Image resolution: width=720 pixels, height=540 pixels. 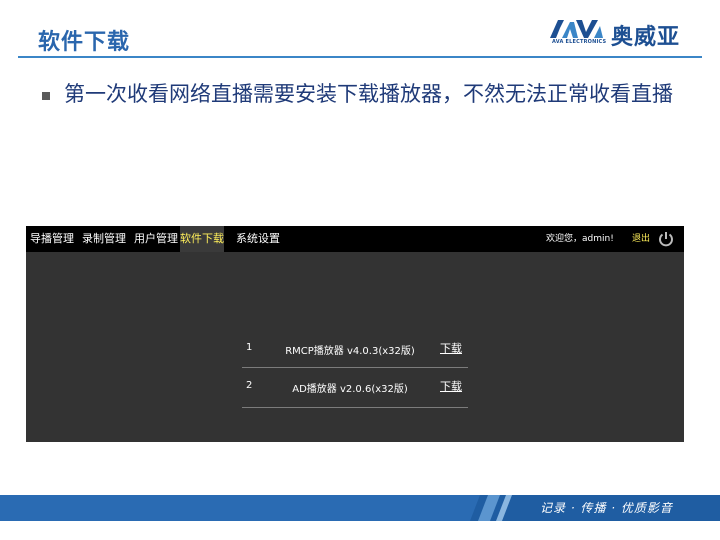 What do you see at coordinates (84, 42) in the screenshot?
I see `slide-title: 软件下载` at bounding box center [84, 42].